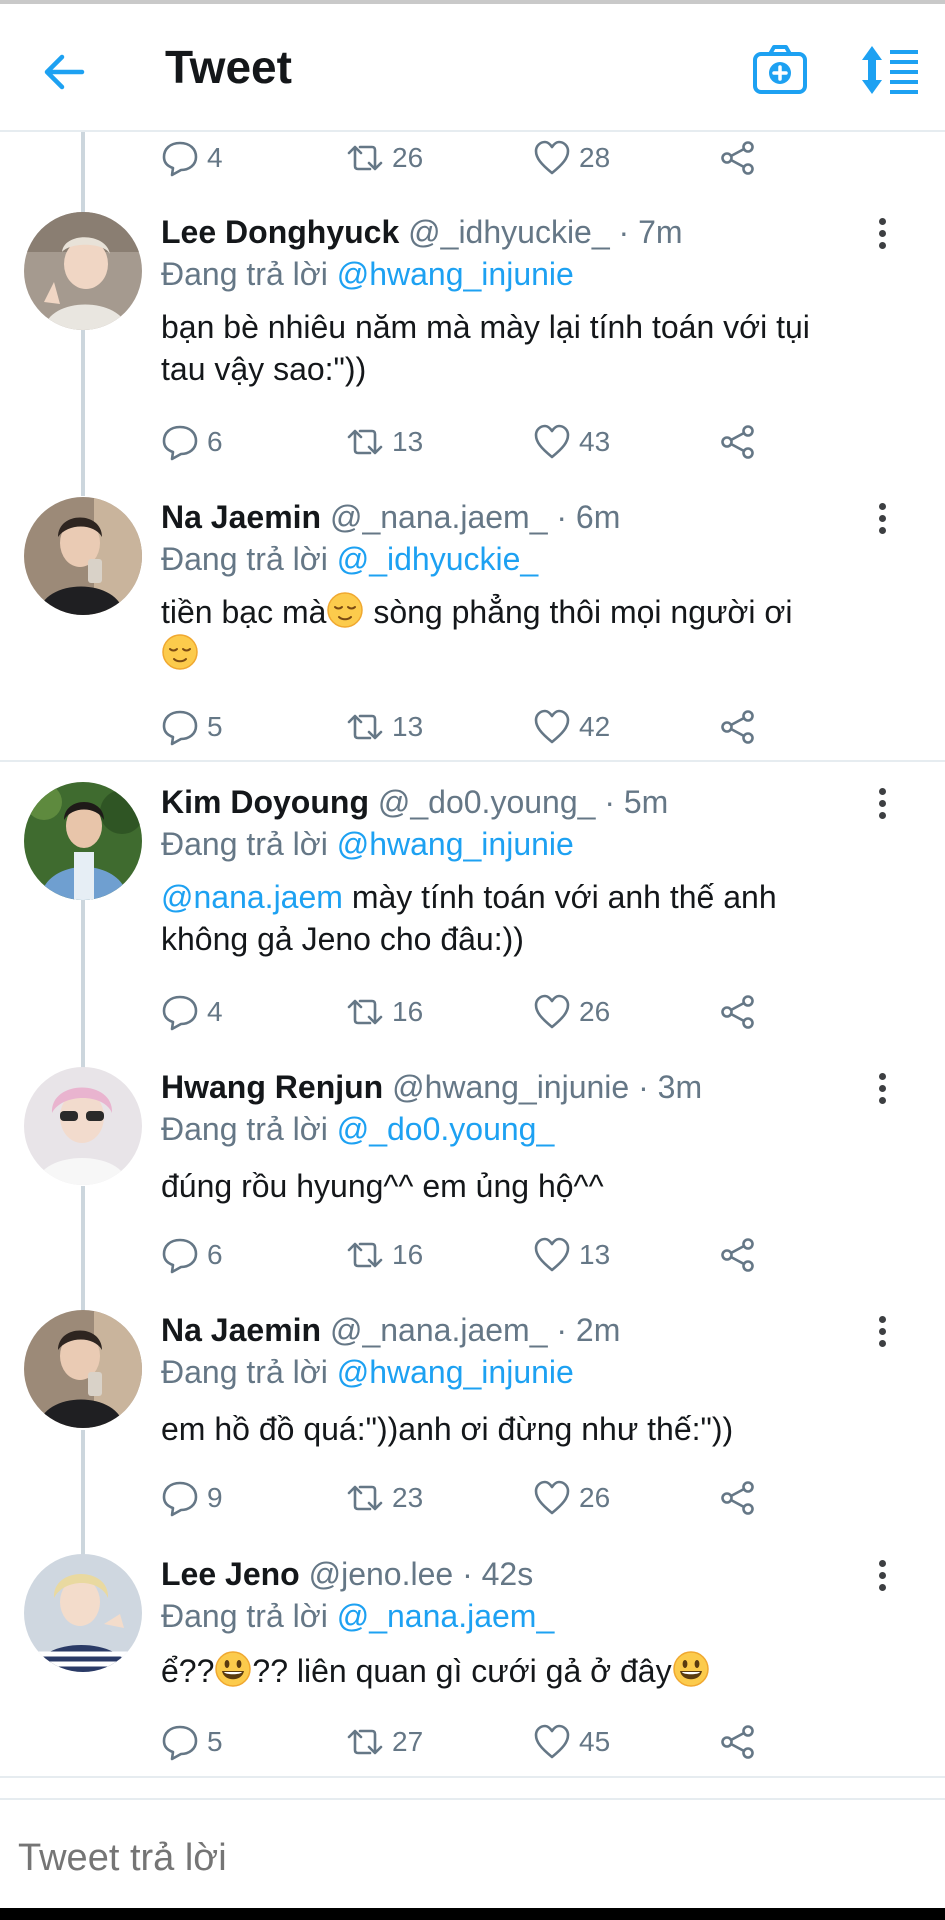 The height and width of the screenshot is (1920, 945). Describe the element at coordinates (437, 559) in the screenshot. I see `reply-to-mention: @_idhyuckie_` at that location.